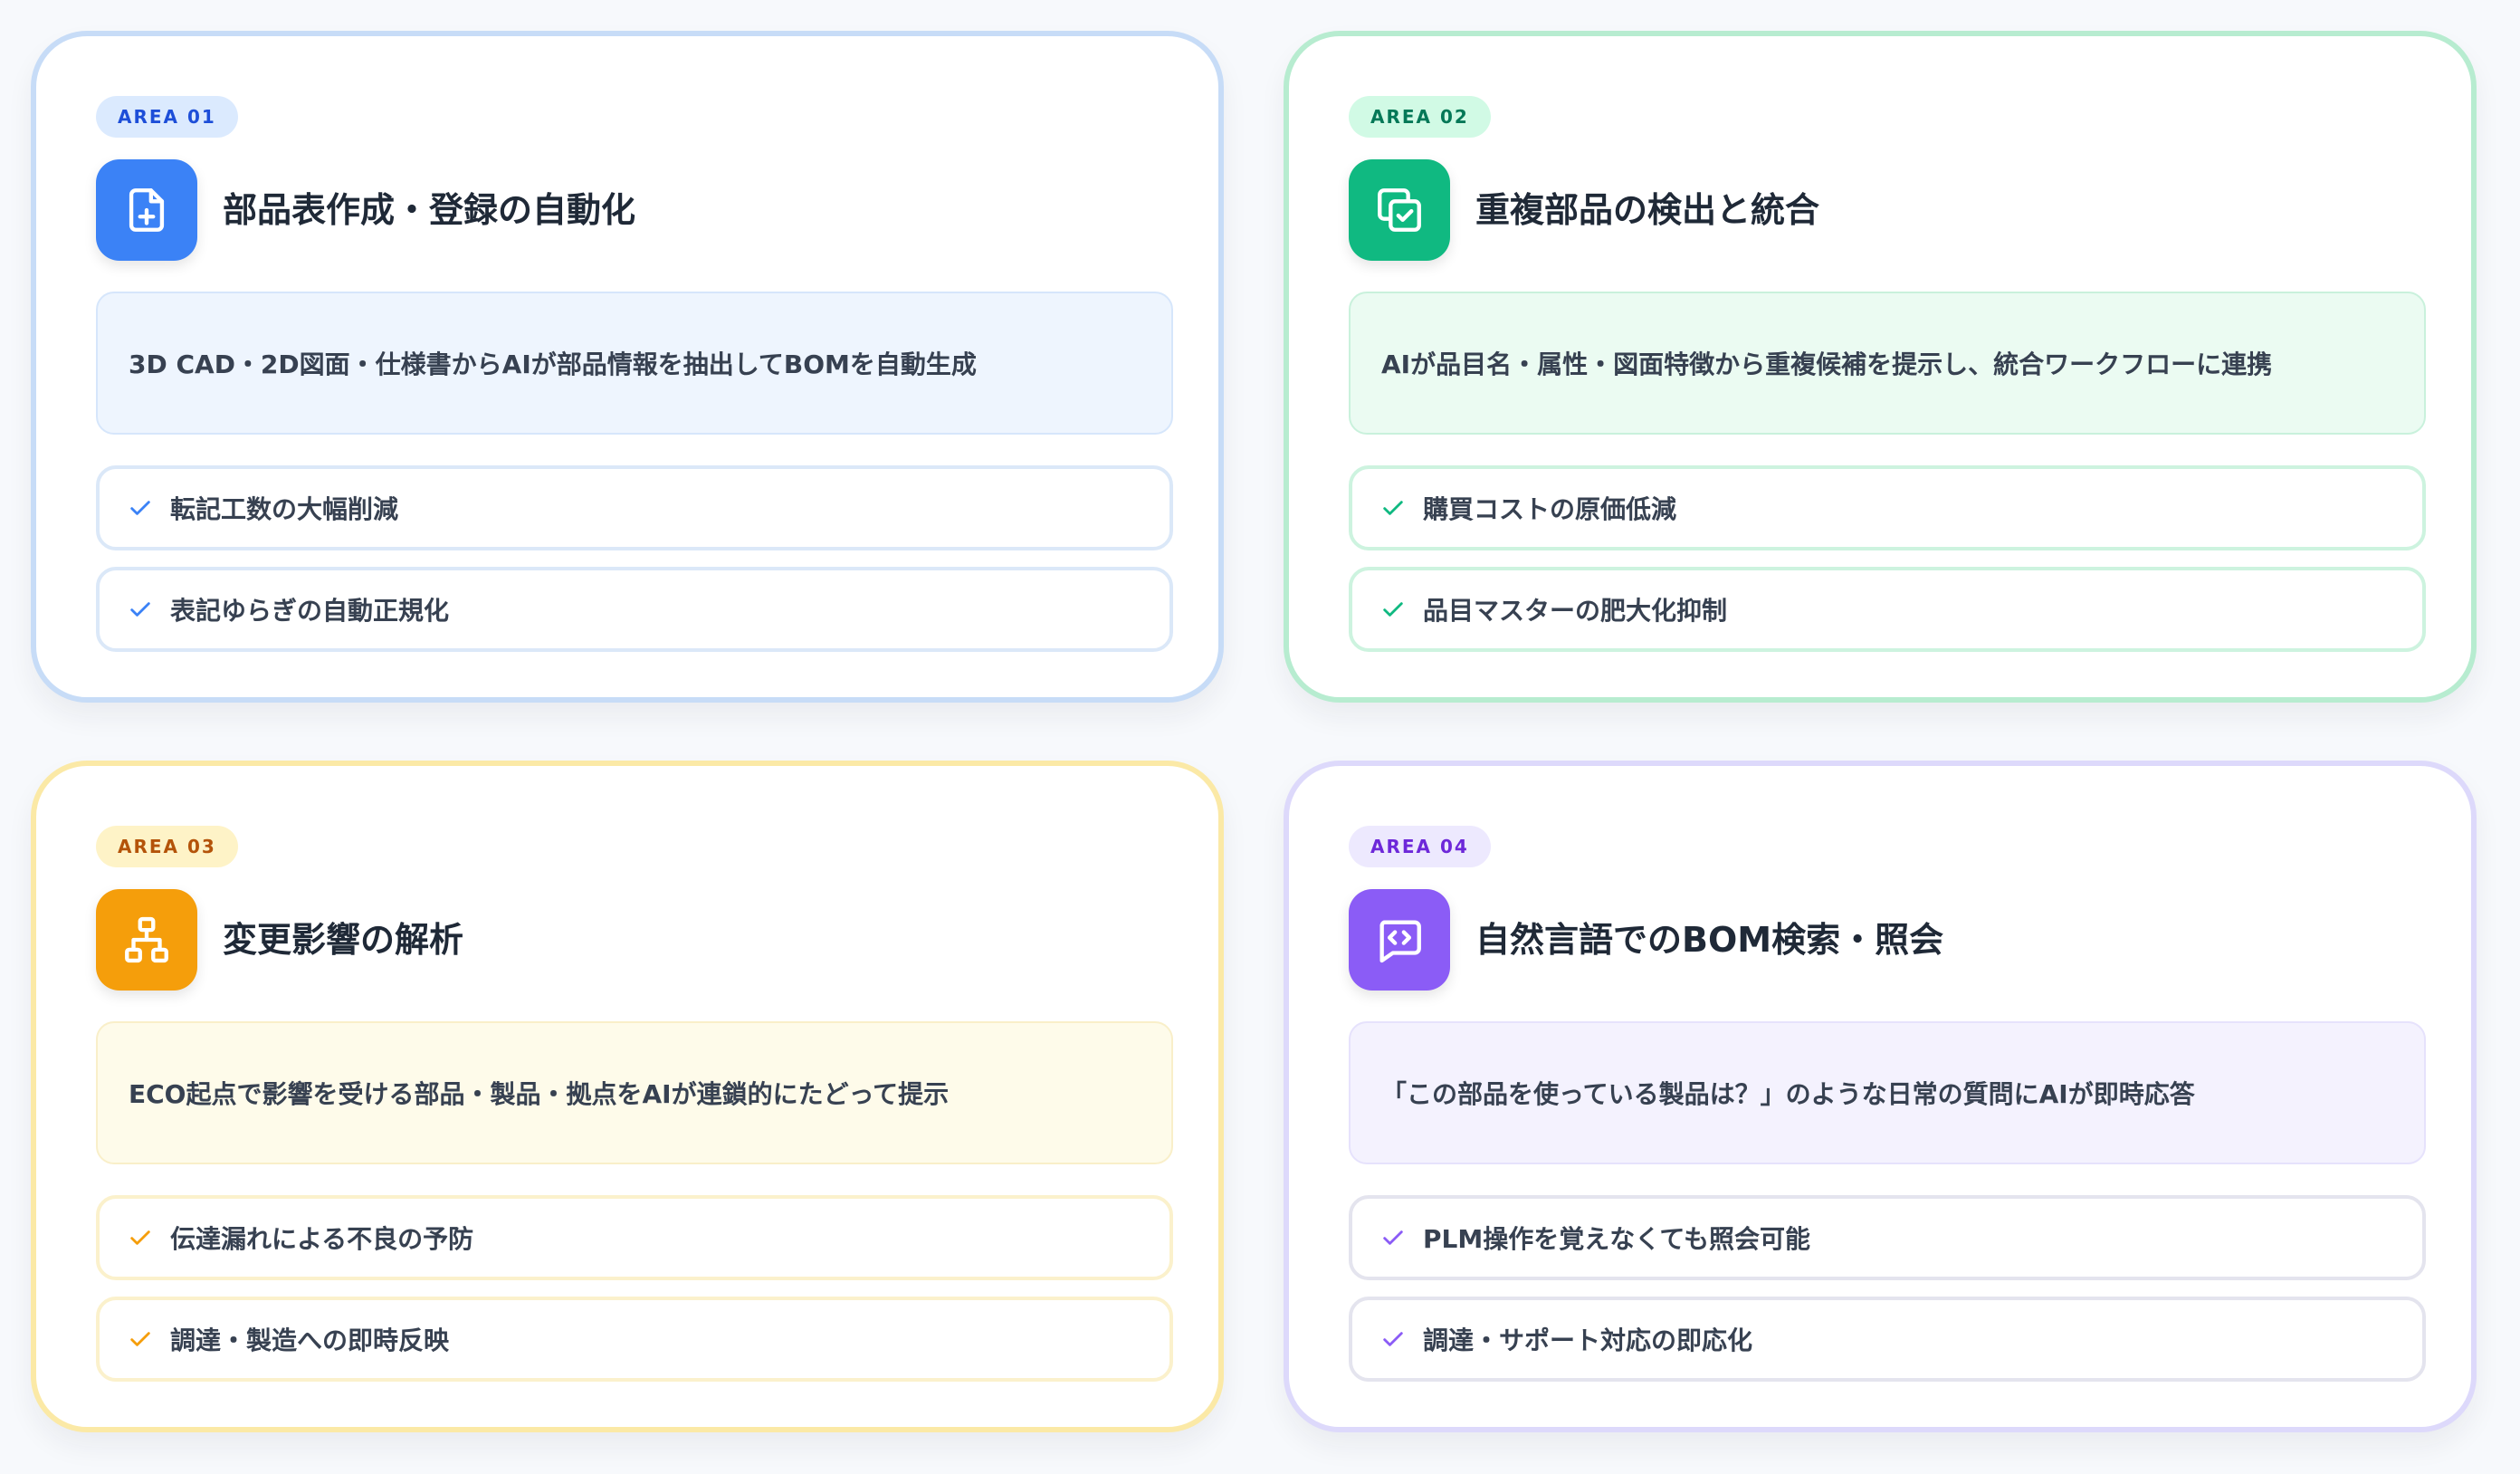  What do you see at coordinates (343, 940) in the screenshot?
I see `area-title: 変更影響の解析` at bounding box center [343, 940].